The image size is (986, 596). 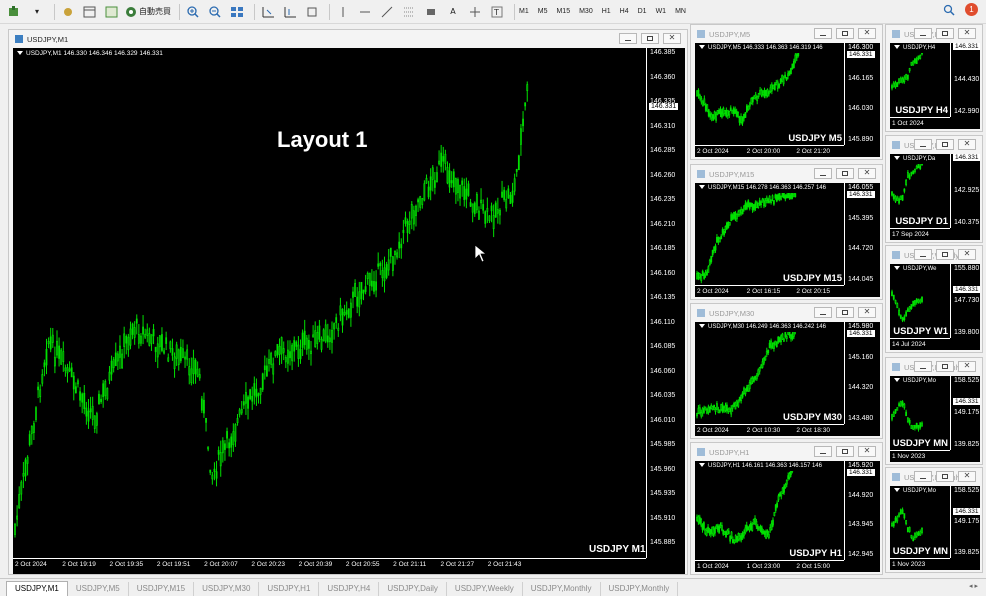 I want to click on chart-tab: USDJPY,M30, so click(x=227, y=589).